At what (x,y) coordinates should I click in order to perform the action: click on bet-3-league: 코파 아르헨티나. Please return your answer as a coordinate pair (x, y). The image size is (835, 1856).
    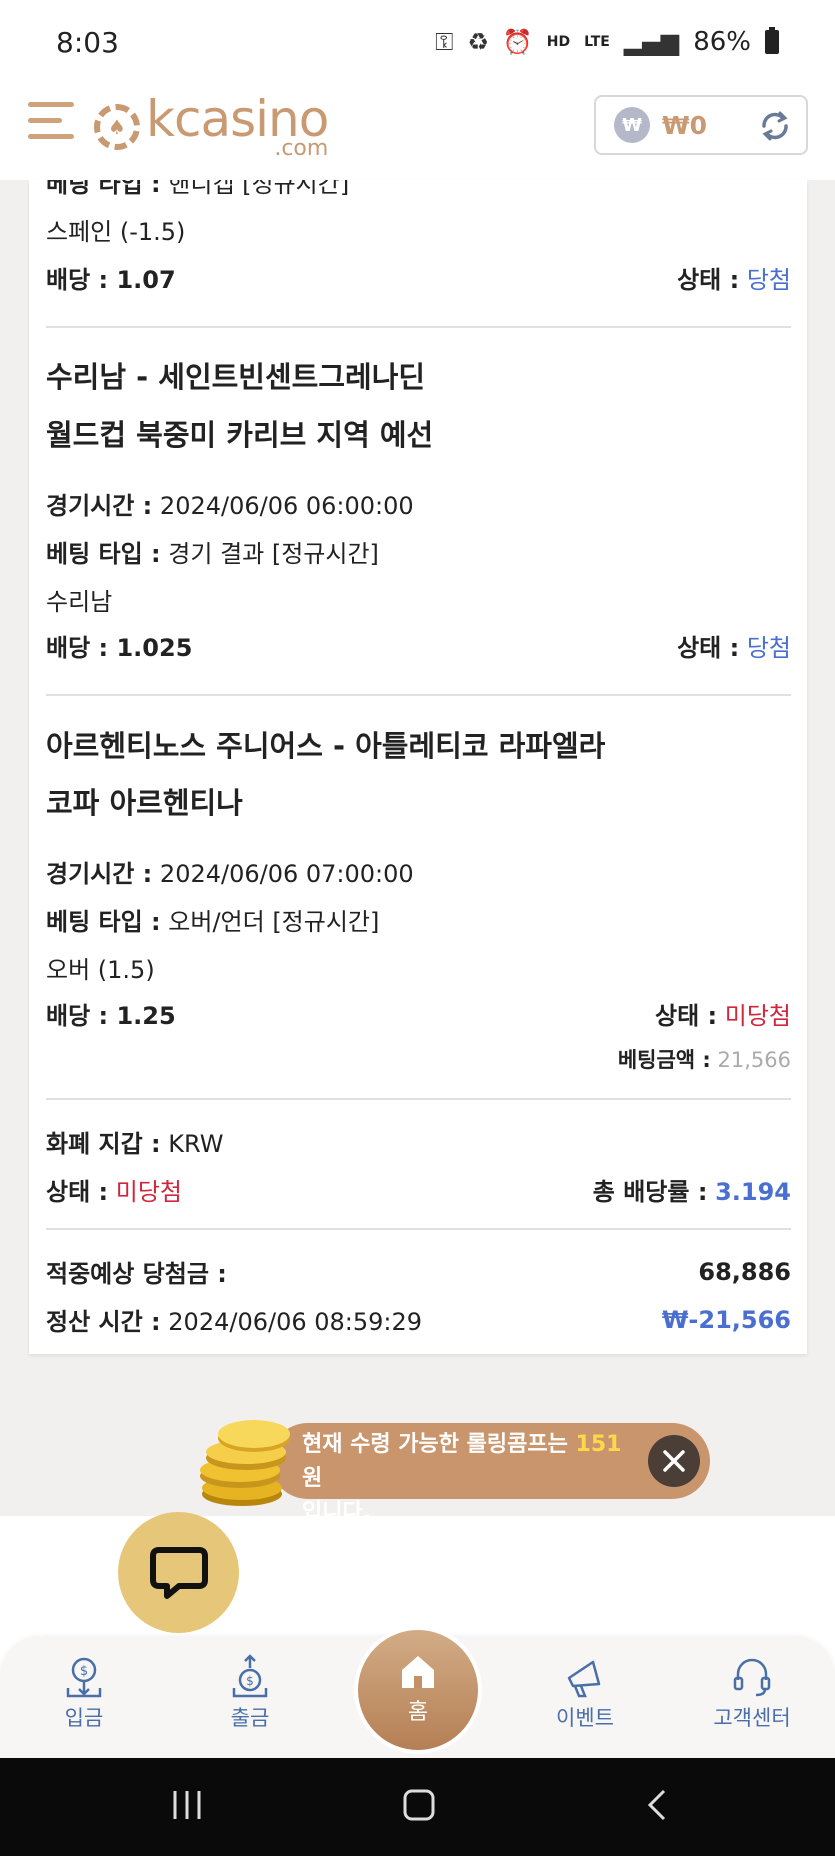
    Looking at the image, I should click on (144, 803).